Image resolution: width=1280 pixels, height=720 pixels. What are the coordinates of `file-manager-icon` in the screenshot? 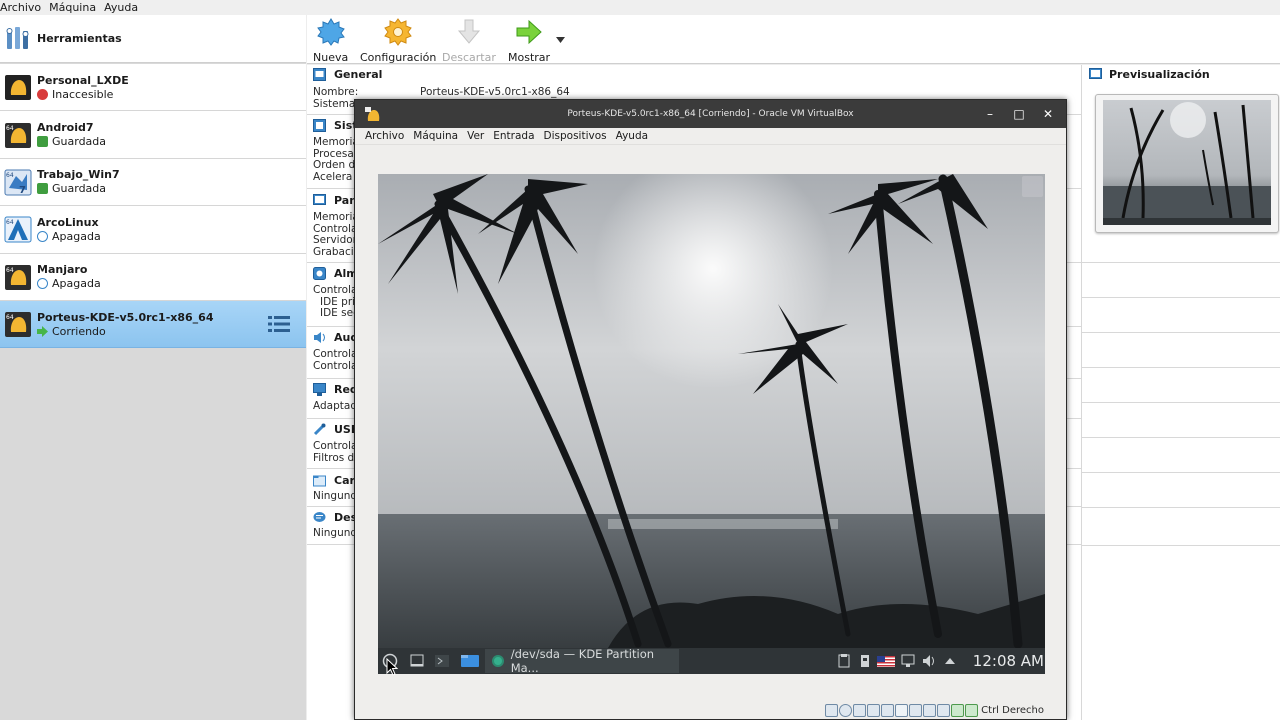 It's located at (470, 661).